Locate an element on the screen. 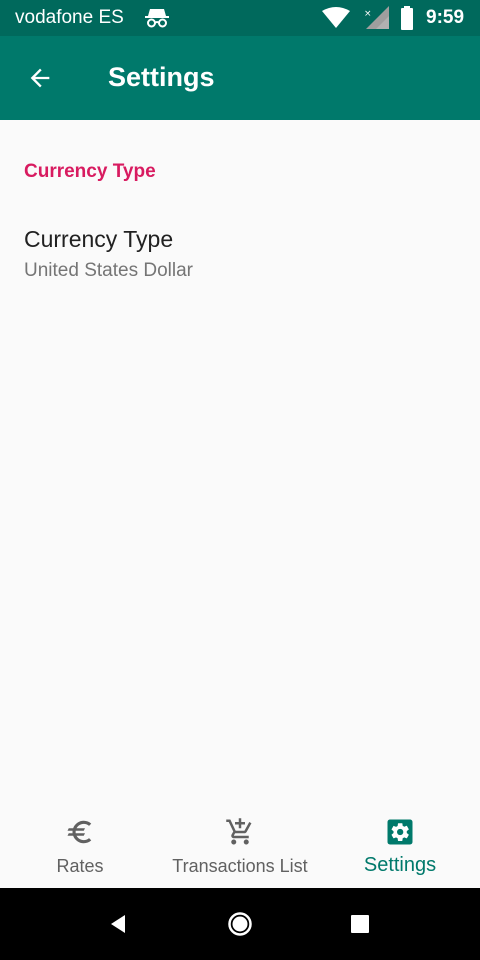 This screenshot has width=480, height=960. bottom-navigation: Rates Transactions List Settings is located at coordinates (240, 849).